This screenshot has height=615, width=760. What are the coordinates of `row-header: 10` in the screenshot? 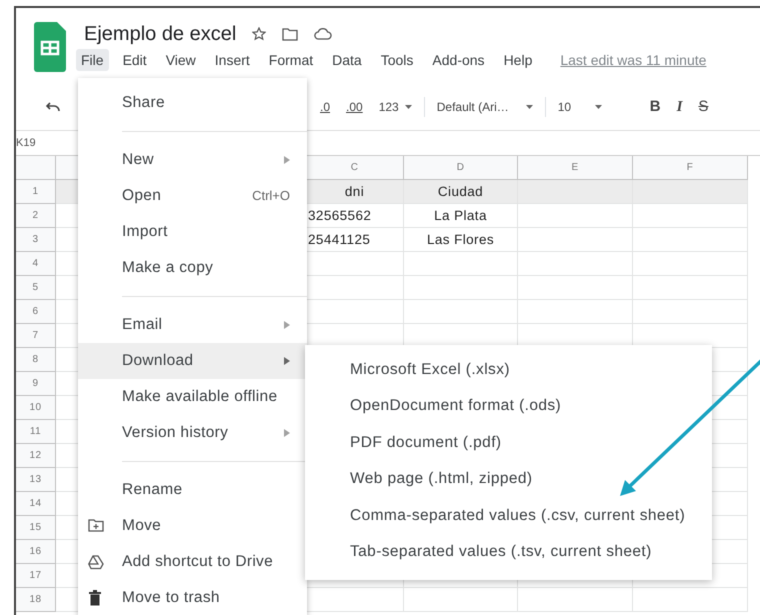 It's located at (36, 408).